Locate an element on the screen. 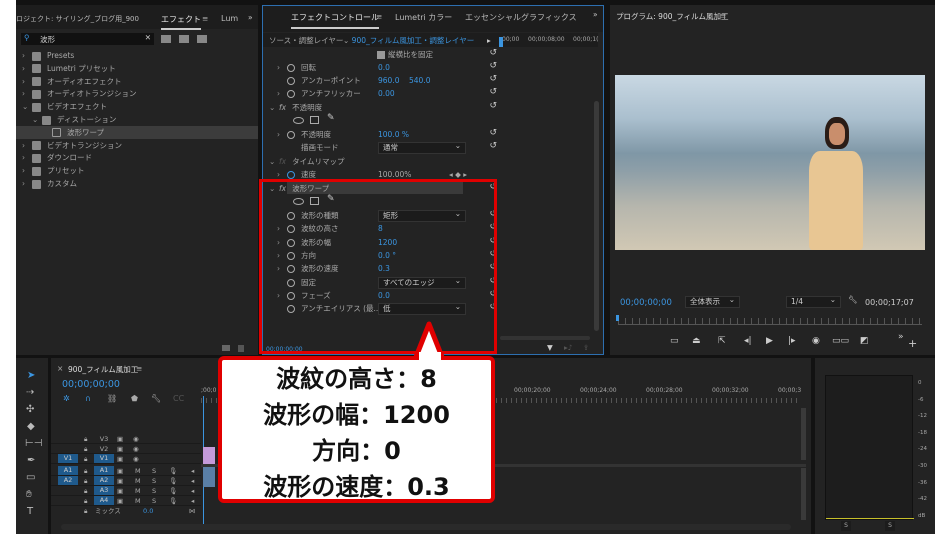 Image resolution: width=950 pixels, height=534 pixels. effects-tree-item: › Lumetri プリセット is located at coordinates (137, 68).